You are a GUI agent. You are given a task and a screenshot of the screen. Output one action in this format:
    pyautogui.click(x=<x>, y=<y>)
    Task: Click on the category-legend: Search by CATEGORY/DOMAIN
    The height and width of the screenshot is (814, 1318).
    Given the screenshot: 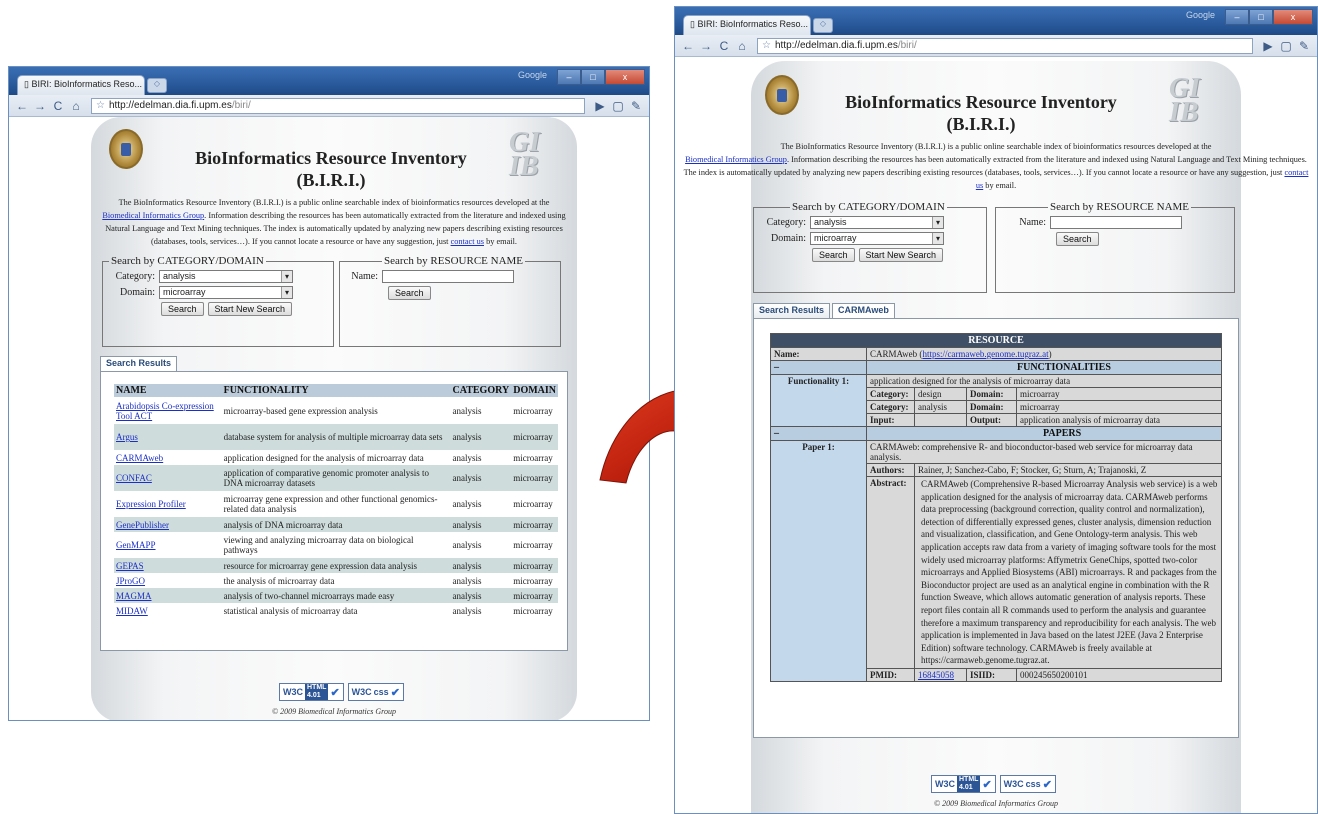 What is the action you would take?
    pyautogui.click(x=187, y=261)
    